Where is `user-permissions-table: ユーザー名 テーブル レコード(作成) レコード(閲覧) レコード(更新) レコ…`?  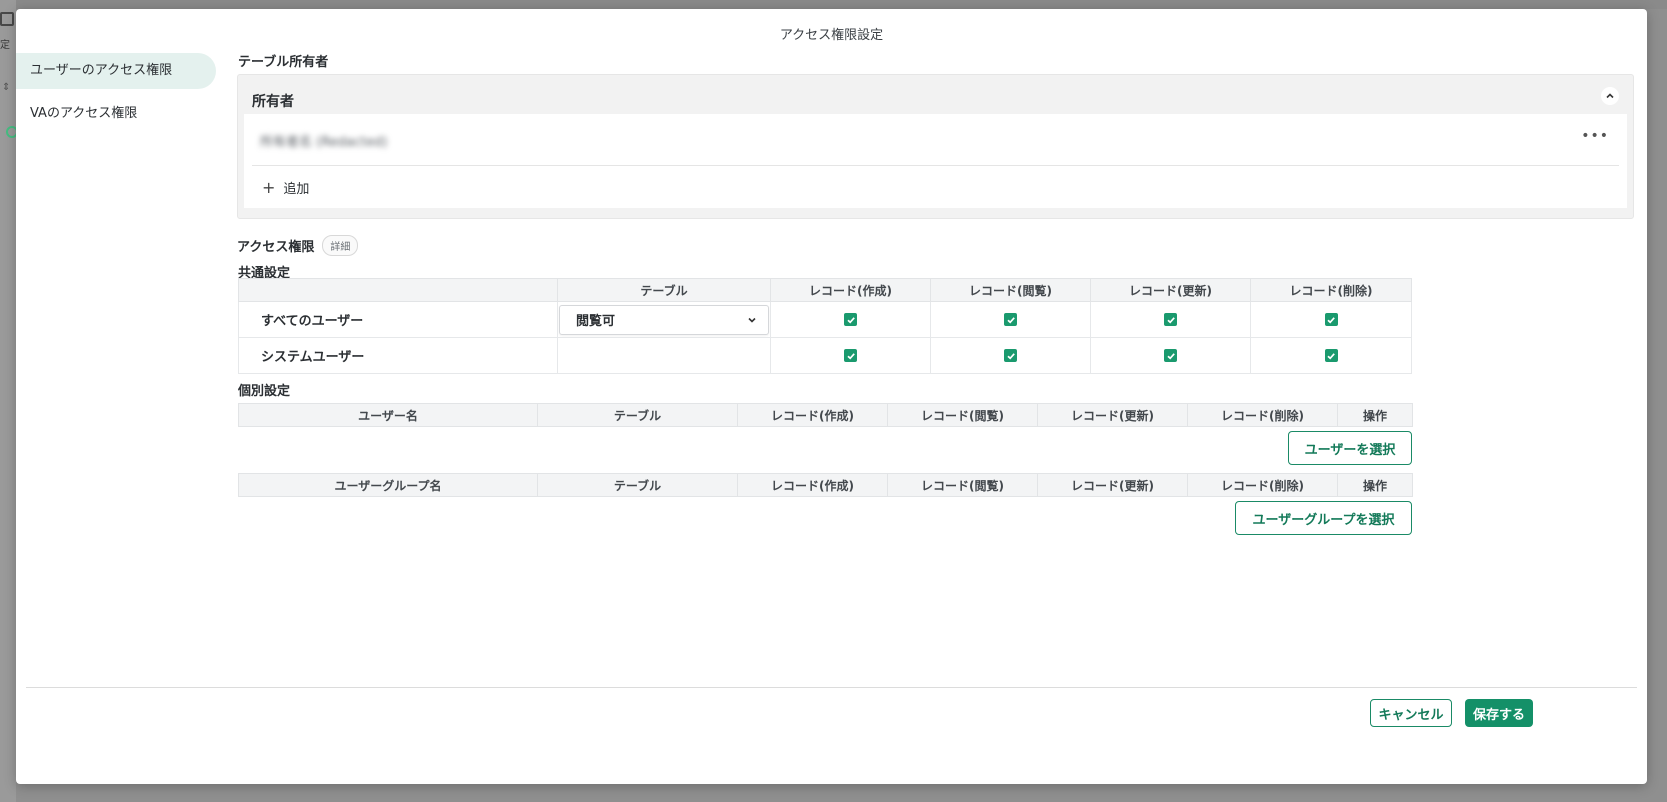
user-permissions-table: ユーザー名 テーブル レコード(作成) レコード(閲覧) レコード(更新) レコ… is located at coordinates (825, 415).